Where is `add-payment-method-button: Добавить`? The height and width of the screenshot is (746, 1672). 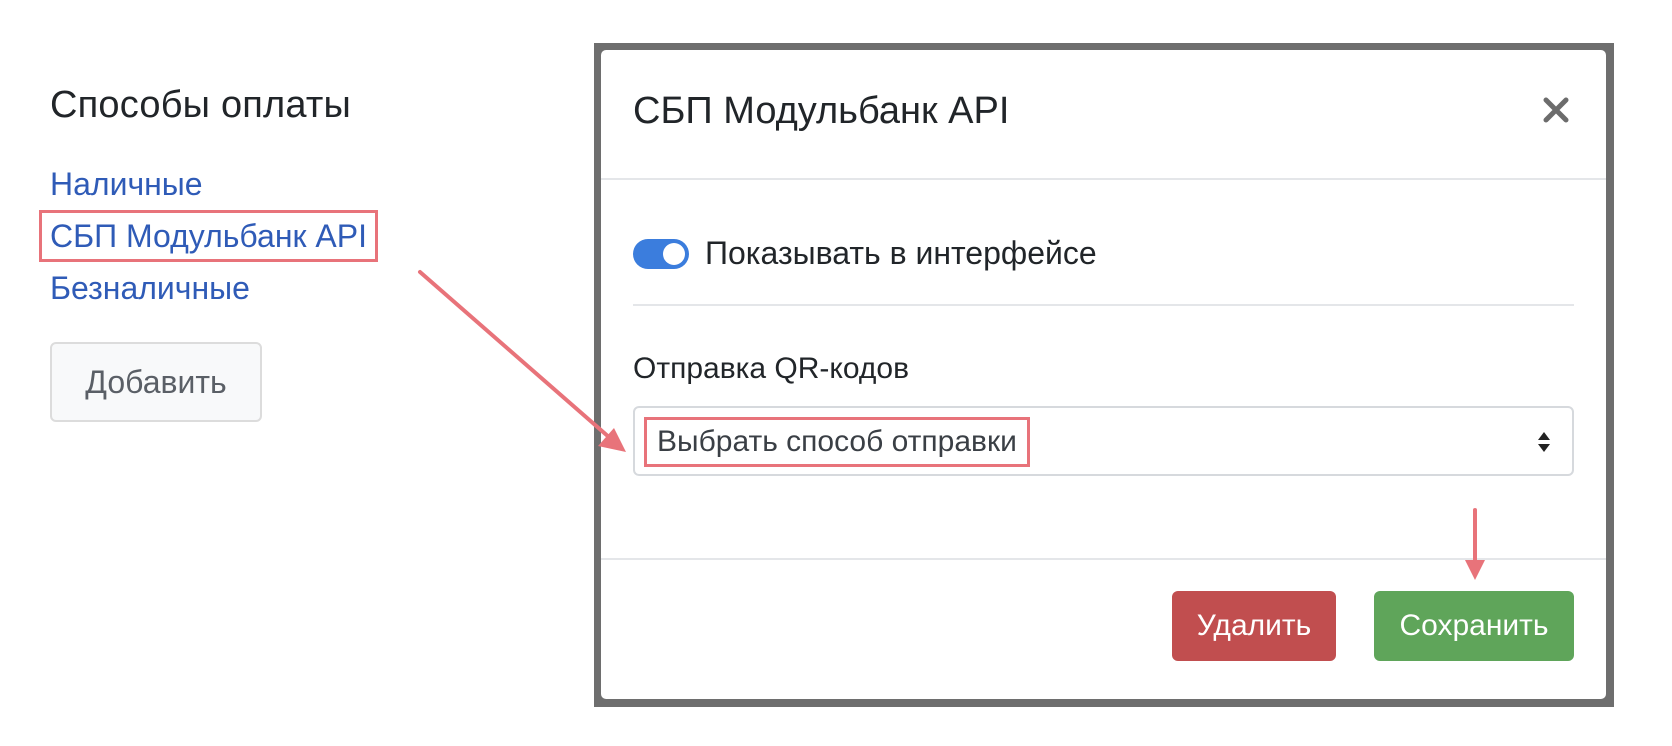 add-payment-method-button: Добавить is located at coordinates (156, 382).